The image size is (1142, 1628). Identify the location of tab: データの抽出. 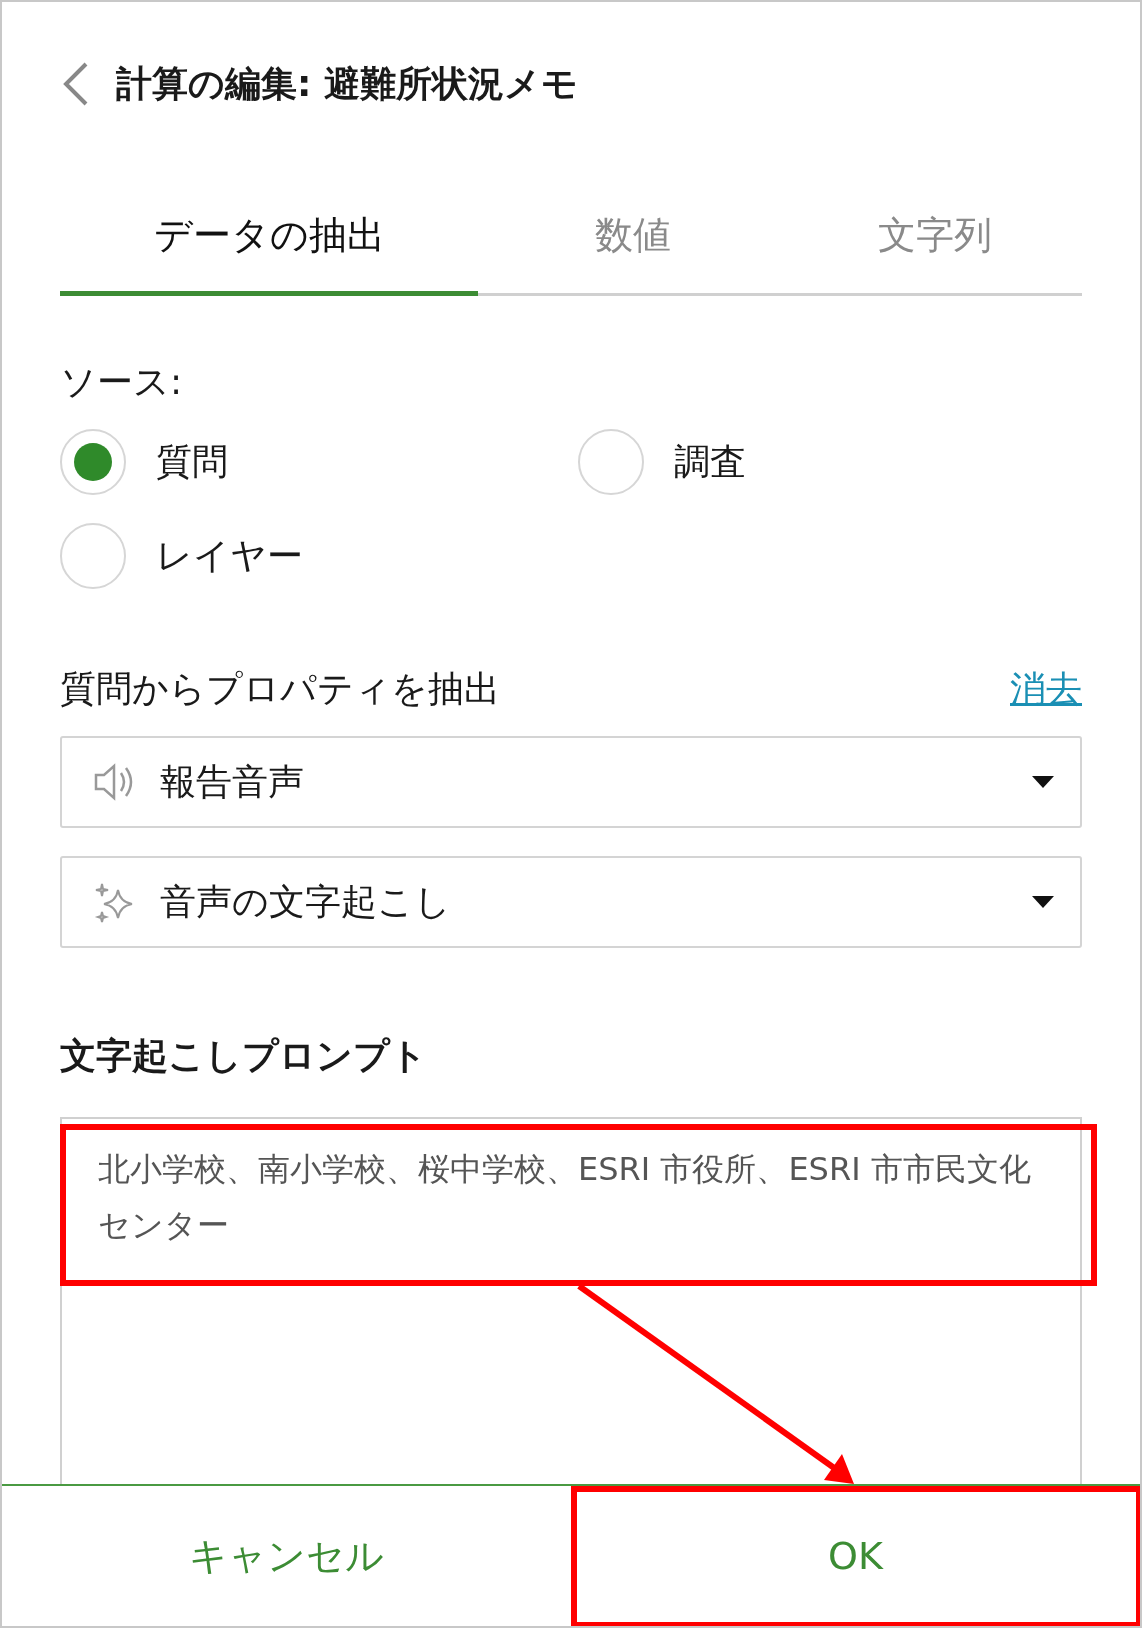
(269, 253).